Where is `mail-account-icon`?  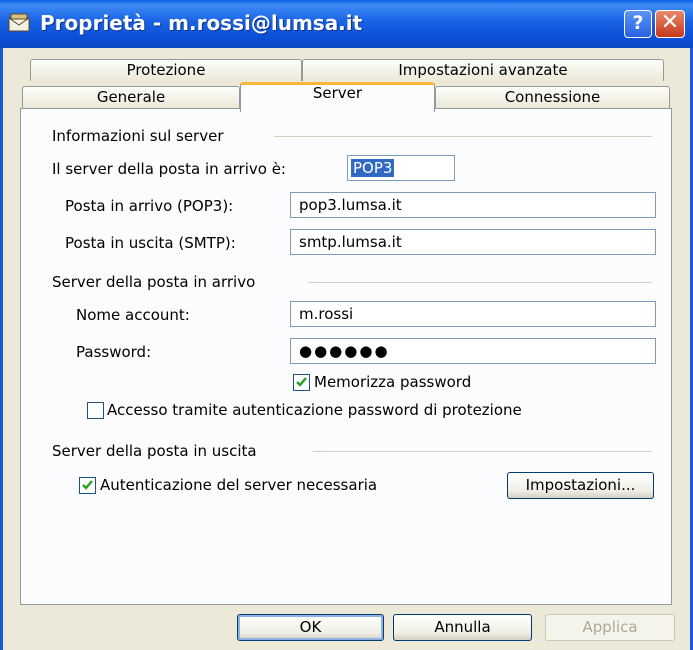
mail-account-icon is located at coordinates (19, 22).